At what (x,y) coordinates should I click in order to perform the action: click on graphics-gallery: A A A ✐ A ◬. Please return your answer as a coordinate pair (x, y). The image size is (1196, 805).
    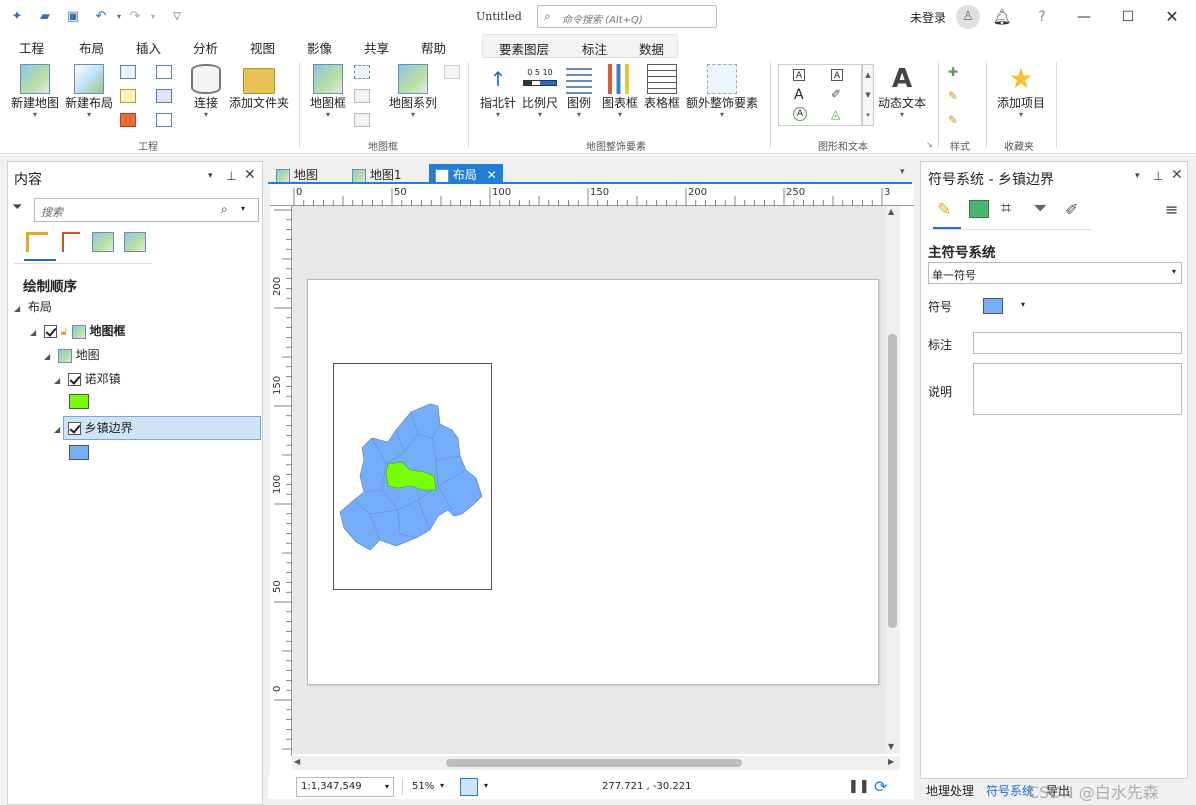
    Looking at the image, I should click on (820, 95).